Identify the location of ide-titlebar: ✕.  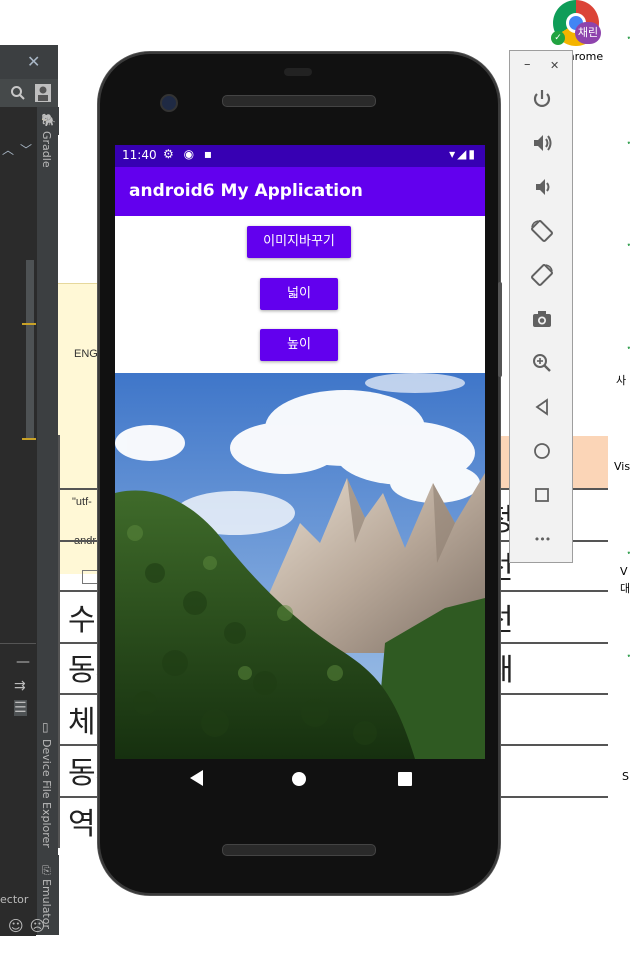
(29, 62).